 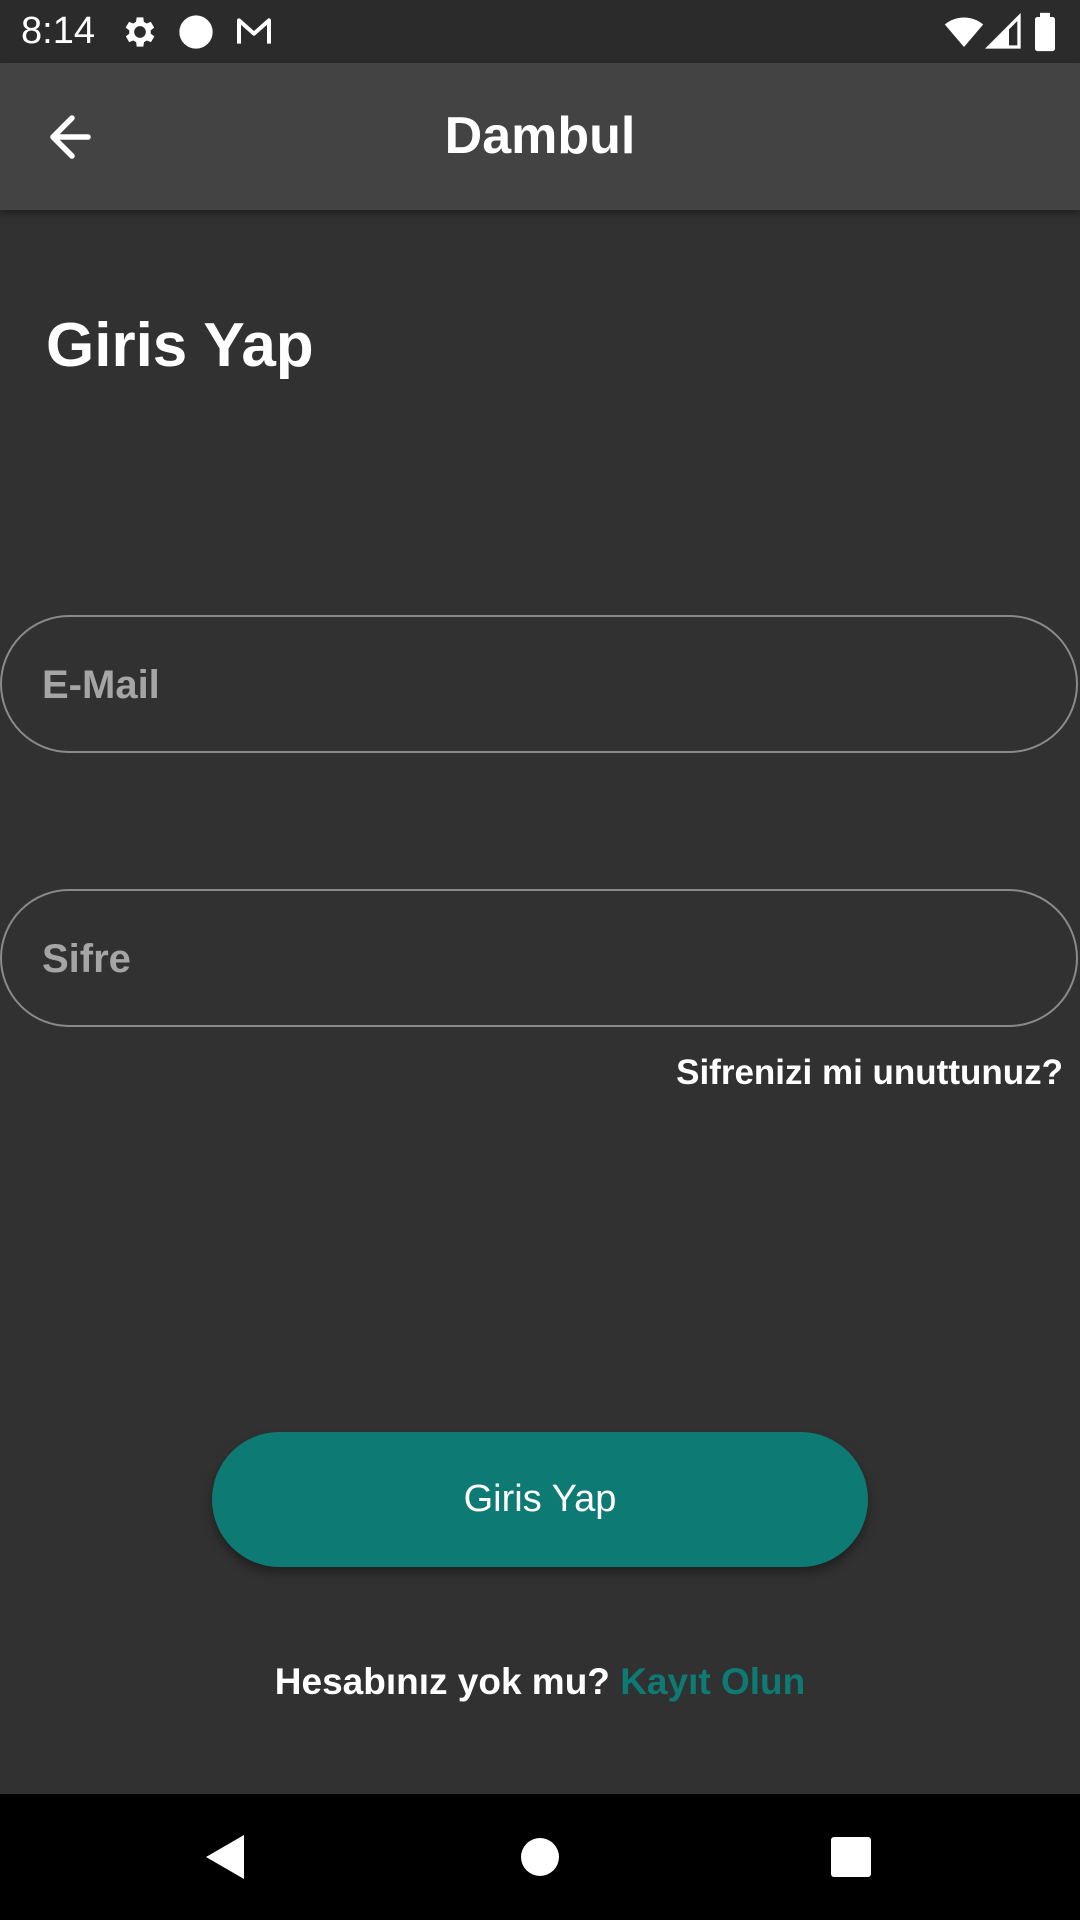 I want to click on back-button, so click(x=73, y=137).